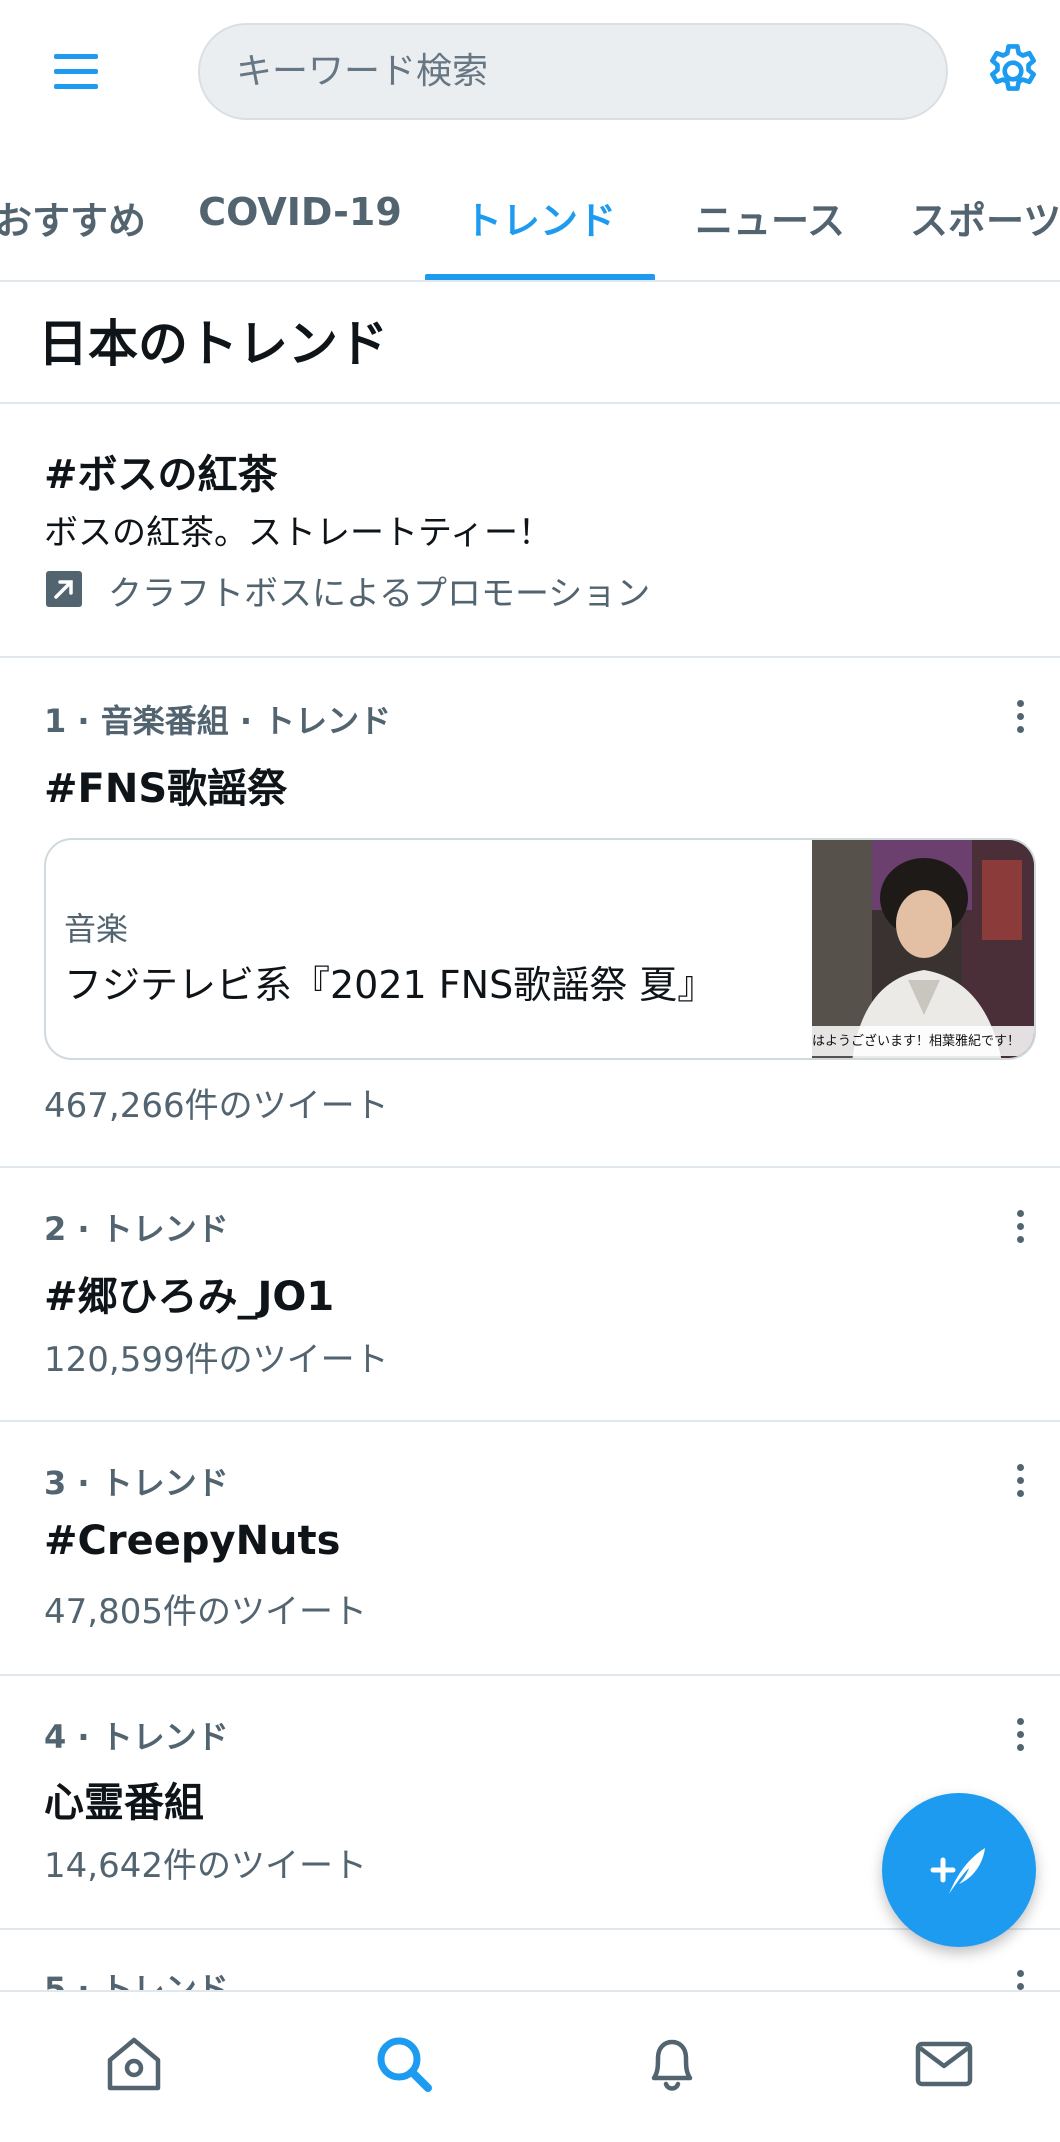 The width and height of the screenshot is (1060, 2142). What do you see at coordinates (55, 1483) in the screenshot?
I see `trend-rank: 3` at bounding box center [55, 1483].